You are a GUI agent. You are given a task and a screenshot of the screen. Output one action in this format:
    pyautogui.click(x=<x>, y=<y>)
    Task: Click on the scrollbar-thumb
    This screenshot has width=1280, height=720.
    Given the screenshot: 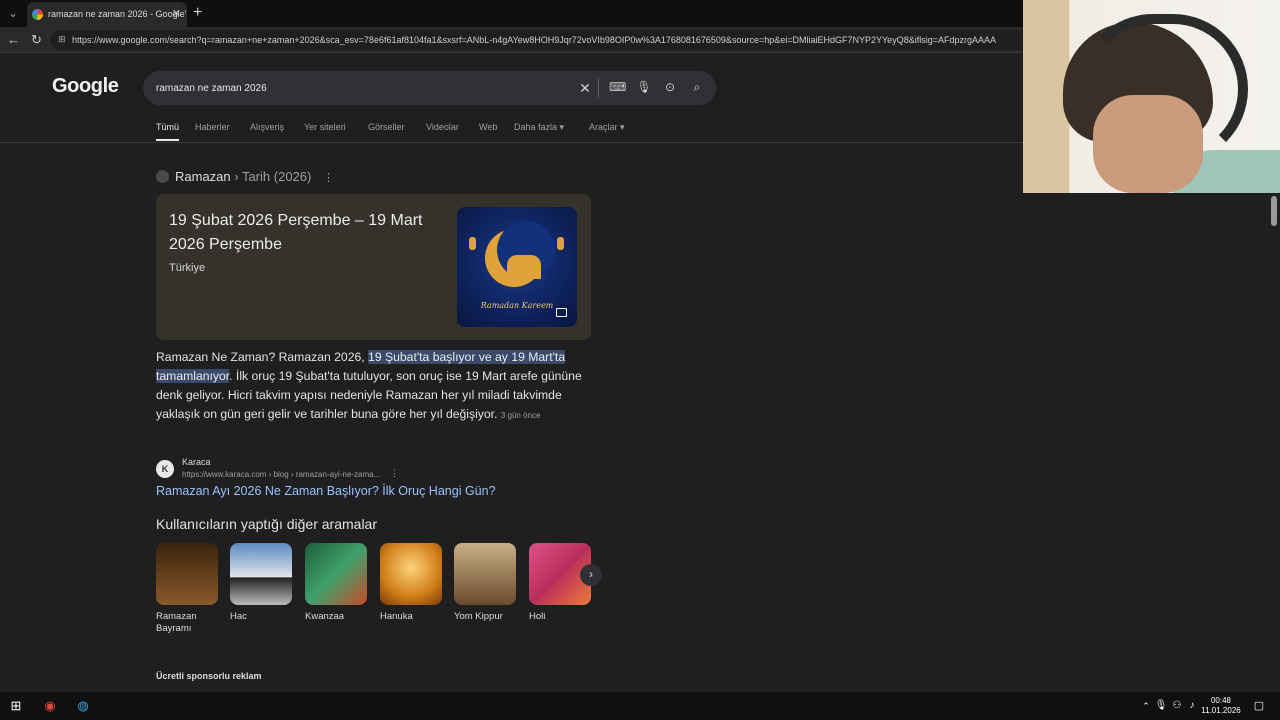 What is the action you would take?
    pyautogui.click(x=1274, y=211)
    